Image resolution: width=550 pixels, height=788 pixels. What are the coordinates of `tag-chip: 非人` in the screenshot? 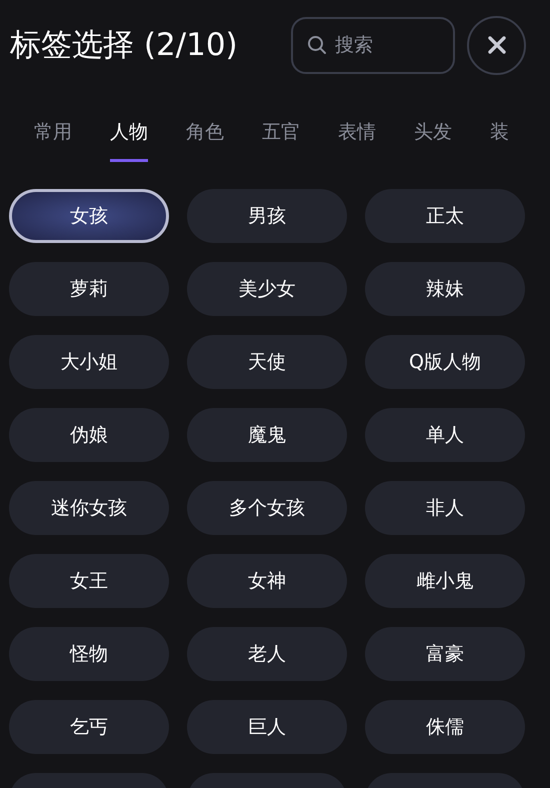 It's located at (445, 508).